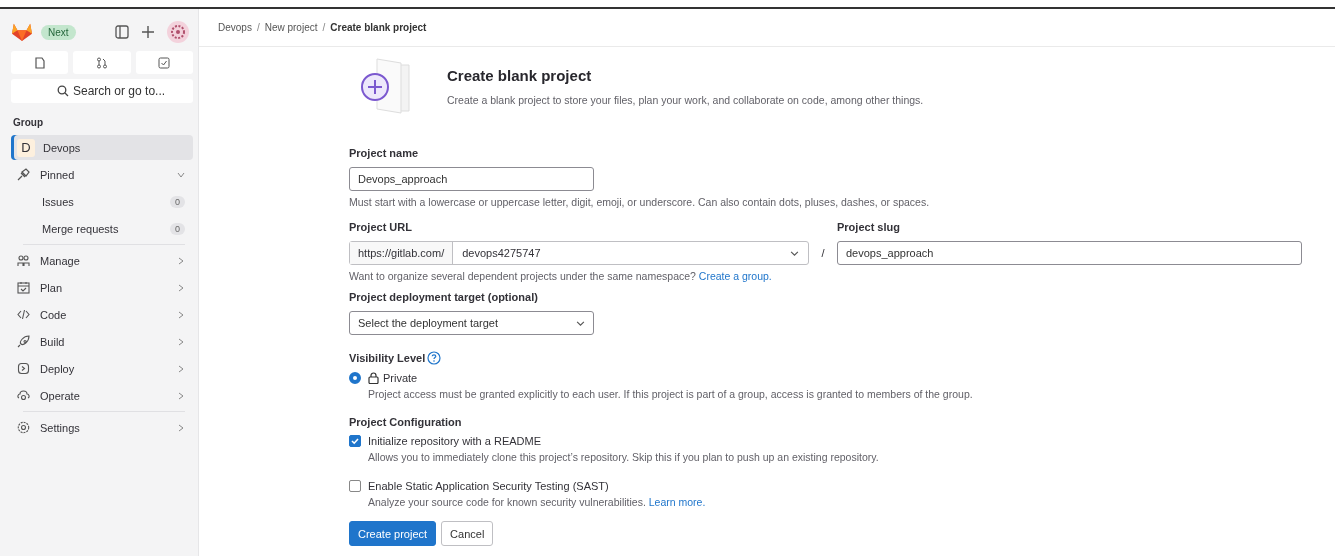 Image resolution: width=1335 pixels, height=556 pixels. What do you see at coordinates (58, 32) in the screenshot?
I see `next-badge: Next` at bounding box center [58, 32].